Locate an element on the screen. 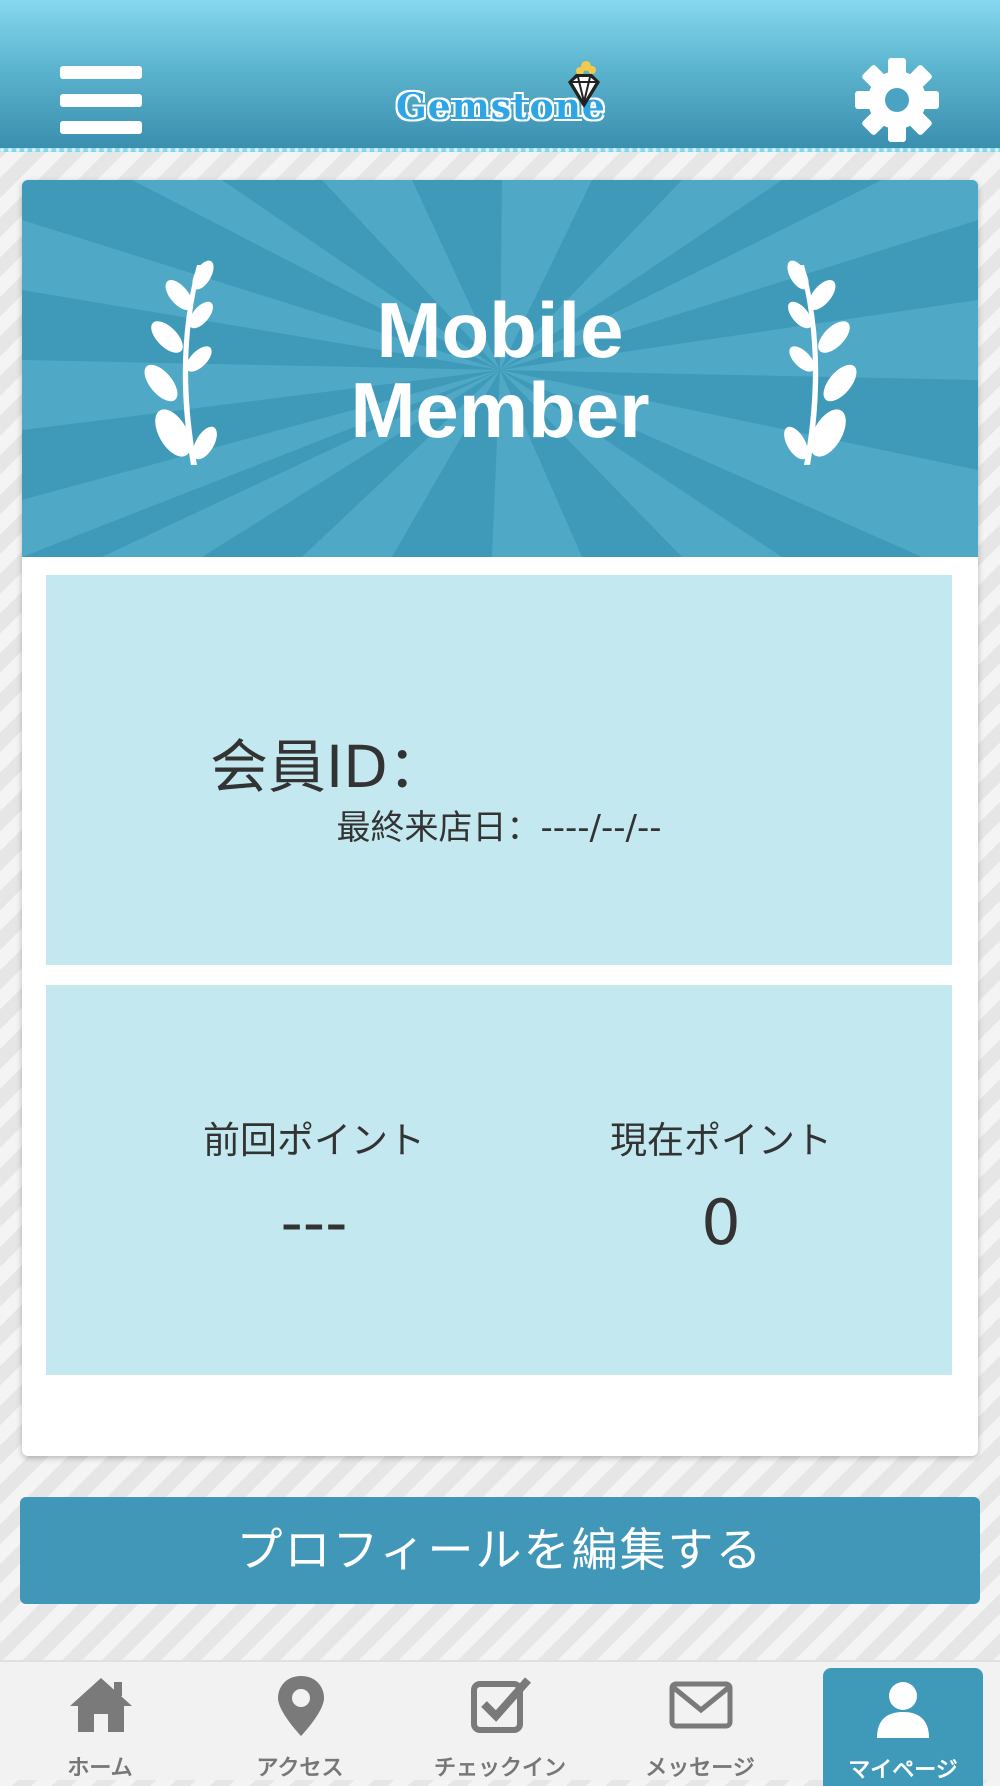 The height and width of the screenshot is (1786, 1000). nav-item-access: アクセス is located at coordinates (300, 1721).